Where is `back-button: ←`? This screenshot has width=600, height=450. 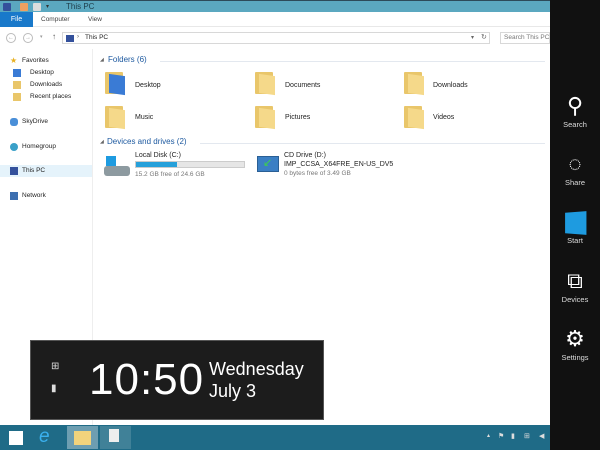
back-button: ← is located at coordinates (11, 38).